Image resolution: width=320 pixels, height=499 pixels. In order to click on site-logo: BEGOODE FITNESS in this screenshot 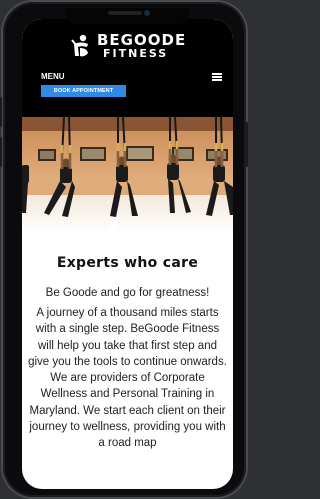, I will do `click(135, 49)`.